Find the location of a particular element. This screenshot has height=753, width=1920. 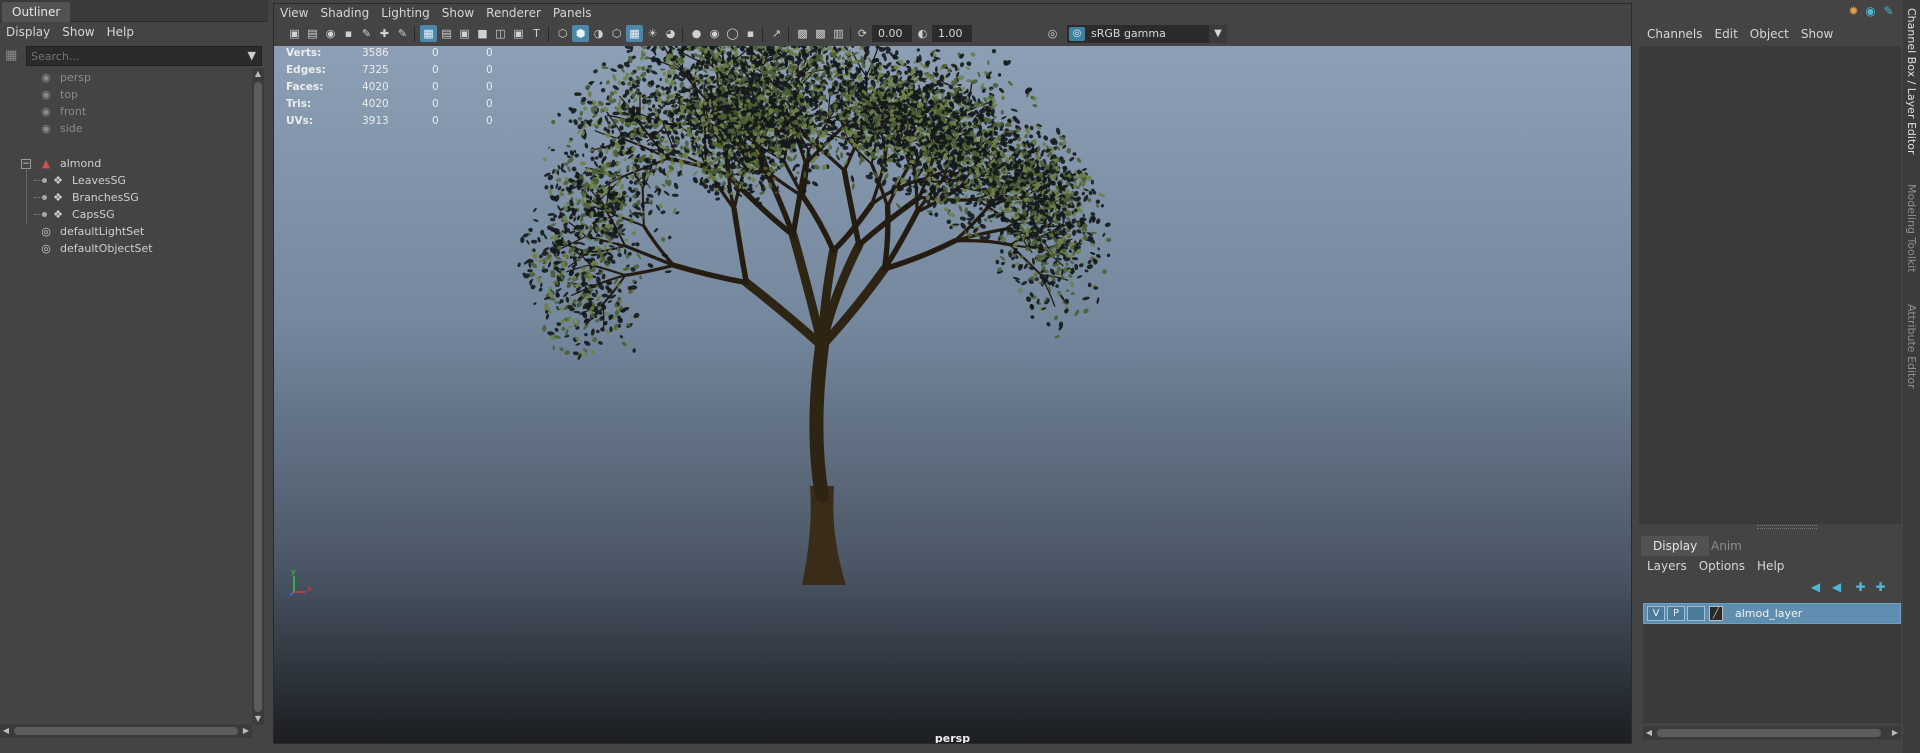

outliner-tab: Outliner is located at coordinates (36, 12).